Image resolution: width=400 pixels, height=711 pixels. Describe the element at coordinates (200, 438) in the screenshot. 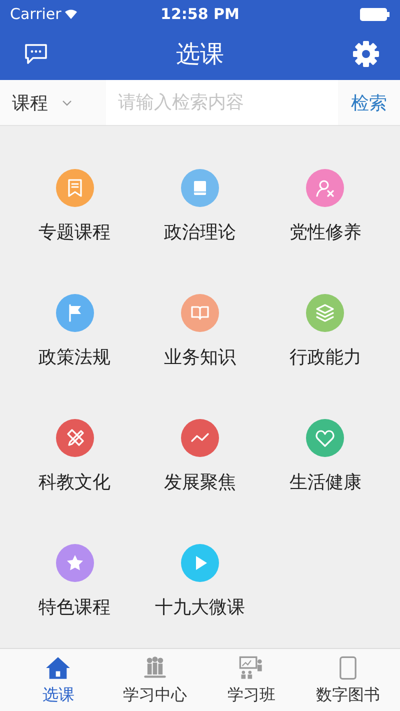

I see `category-item: 发展聚焦` at that location.